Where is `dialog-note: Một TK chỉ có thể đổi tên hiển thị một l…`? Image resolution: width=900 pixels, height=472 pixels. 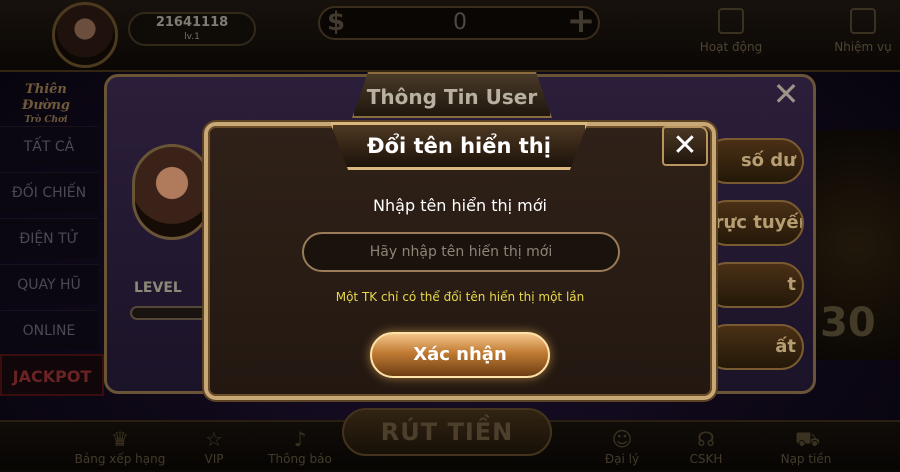 dialog-note: Một TK chỉ có thể đổi tên hiển thị một l… is located at coordinates (460, 297).